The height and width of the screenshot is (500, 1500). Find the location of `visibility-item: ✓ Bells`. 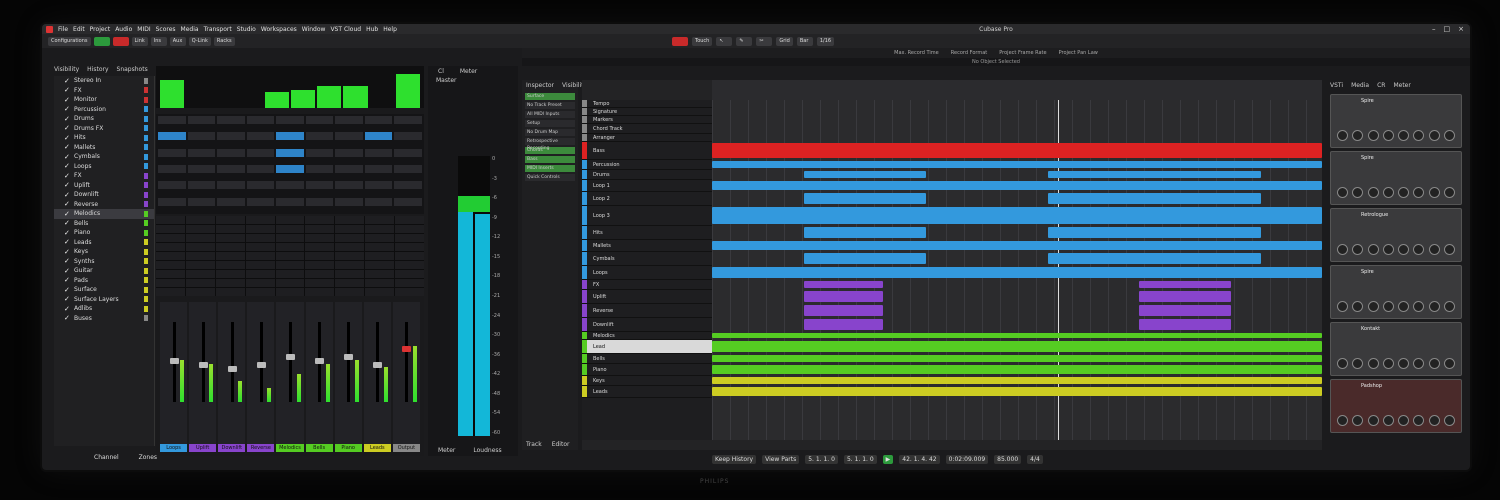

visibility-item: ✓ Bells is located at coordinates (104, 224).